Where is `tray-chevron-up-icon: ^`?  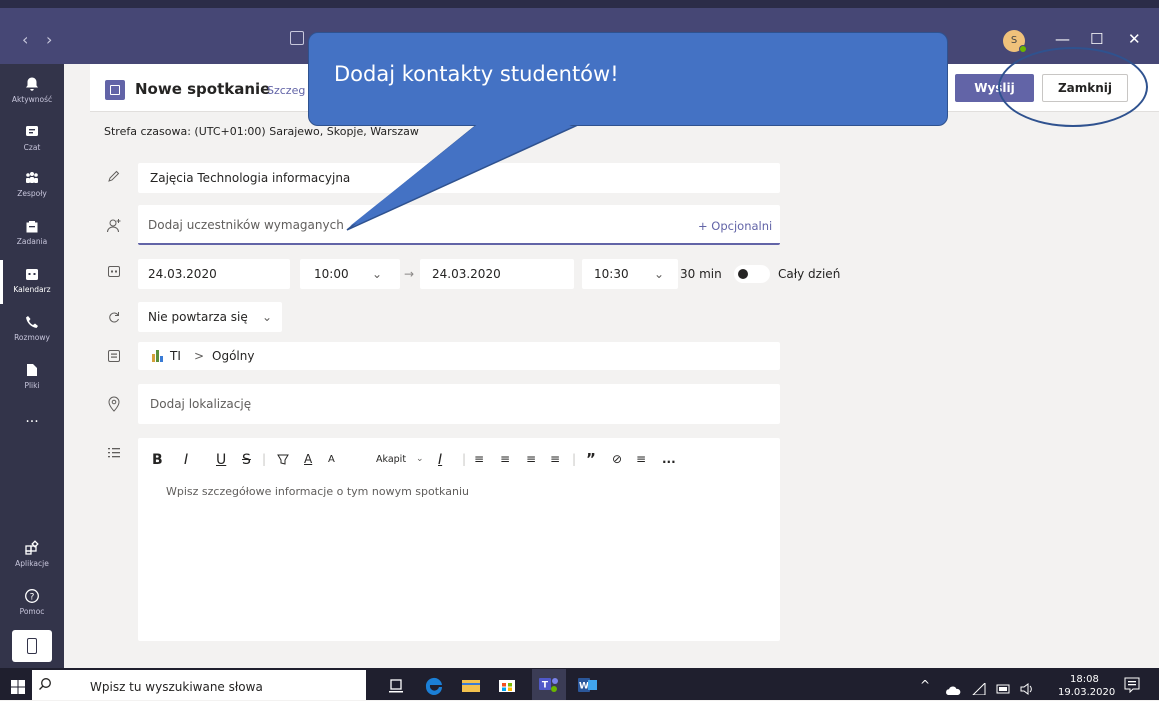 tray-chevron-up-icon: ^ is located at coordinates (925, 685).